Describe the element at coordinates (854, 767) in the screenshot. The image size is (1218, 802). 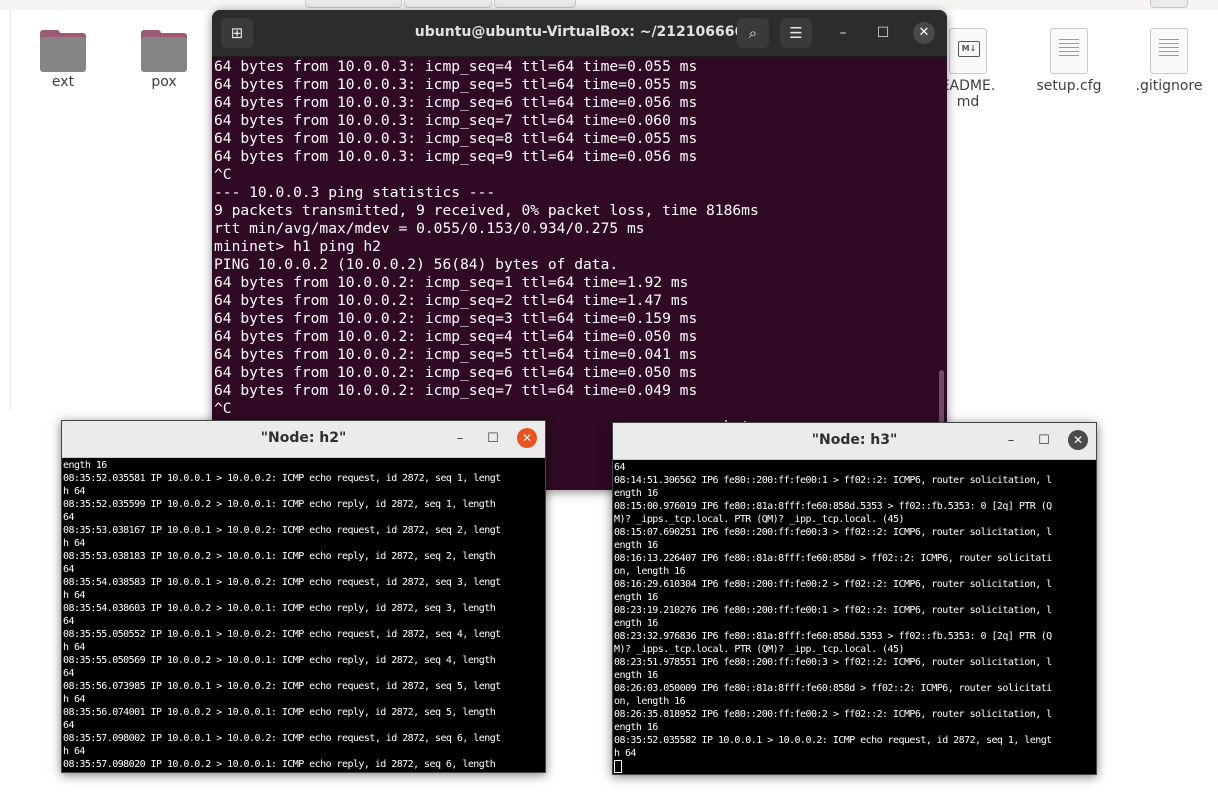
I see `terminal-cursor` at that location.